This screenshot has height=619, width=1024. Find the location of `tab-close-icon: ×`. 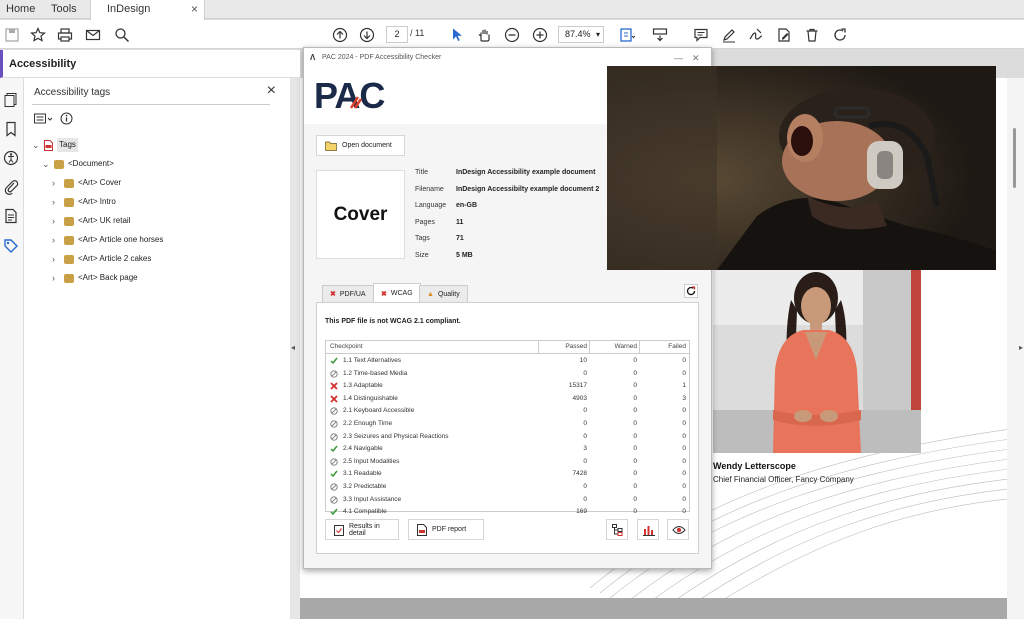

tab-close-icon: × is located at coordinates (194, 9).